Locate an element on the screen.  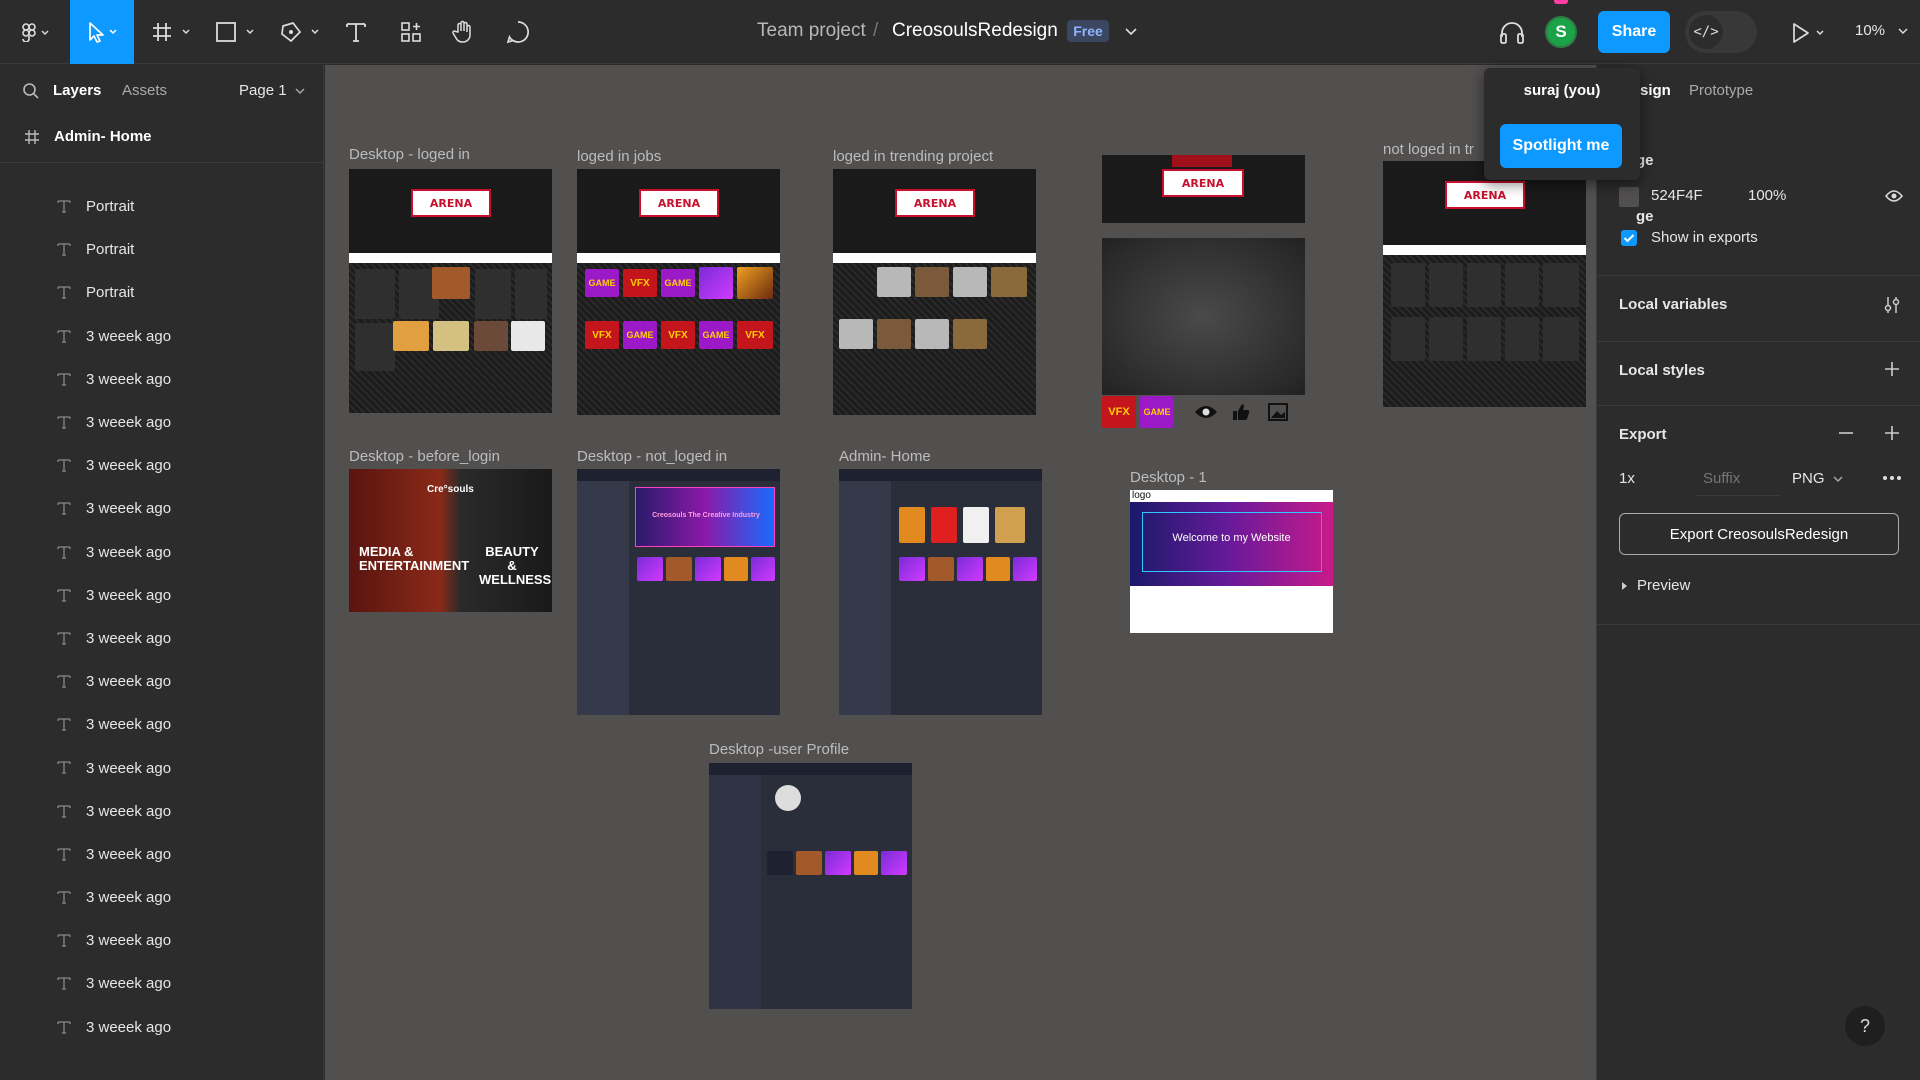
breadcrumb-team: Team project is located at coordinates (811, 31).